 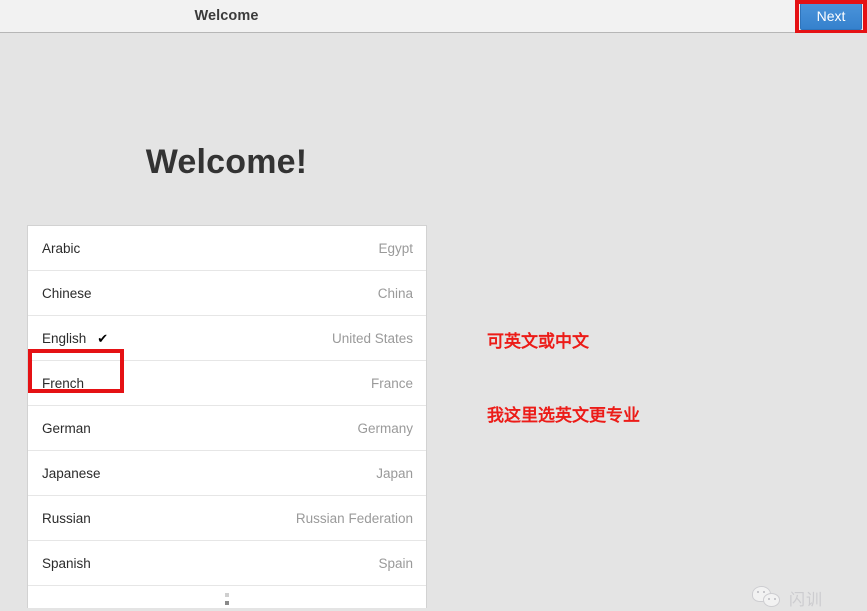 I want to click on annotation-note: 可英文或中文 我这里选英文更专业, so click(x=563, y=379).